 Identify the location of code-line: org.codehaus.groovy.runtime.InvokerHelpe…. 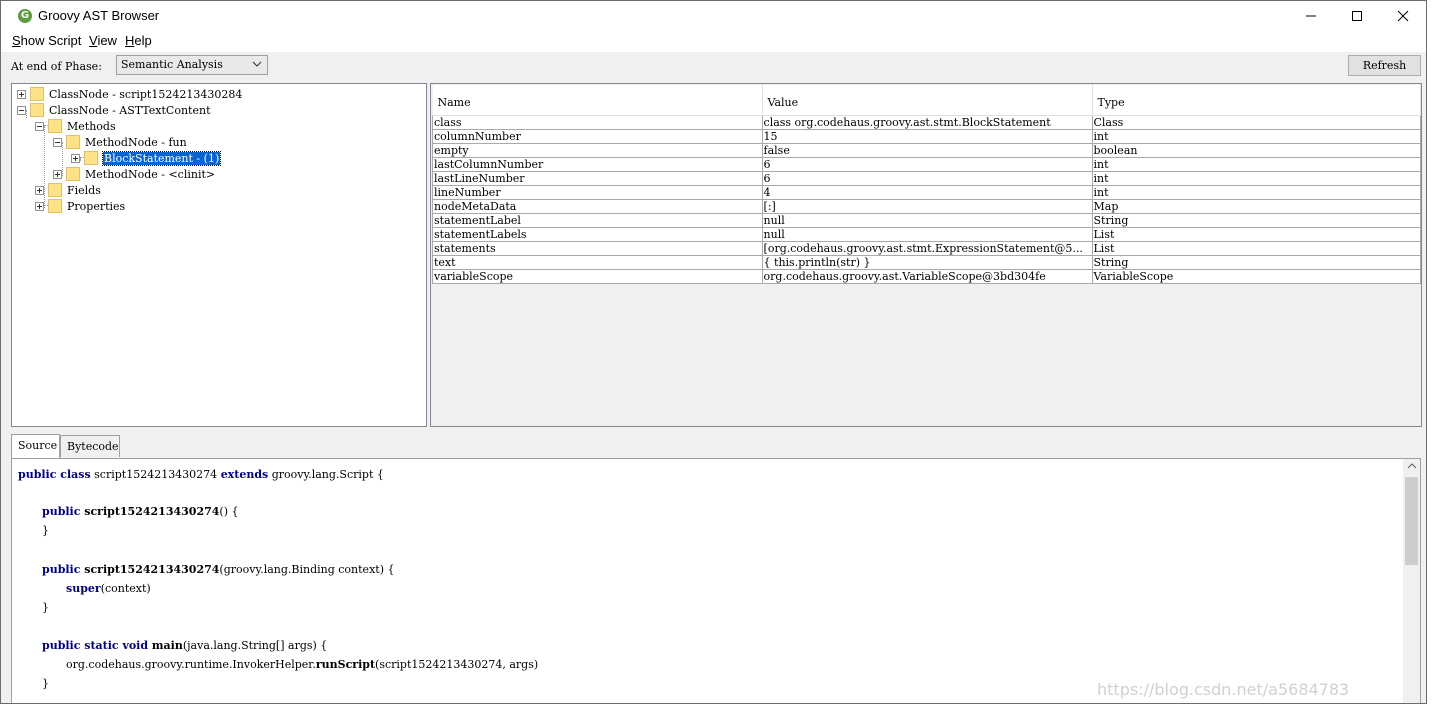
(302, 664).